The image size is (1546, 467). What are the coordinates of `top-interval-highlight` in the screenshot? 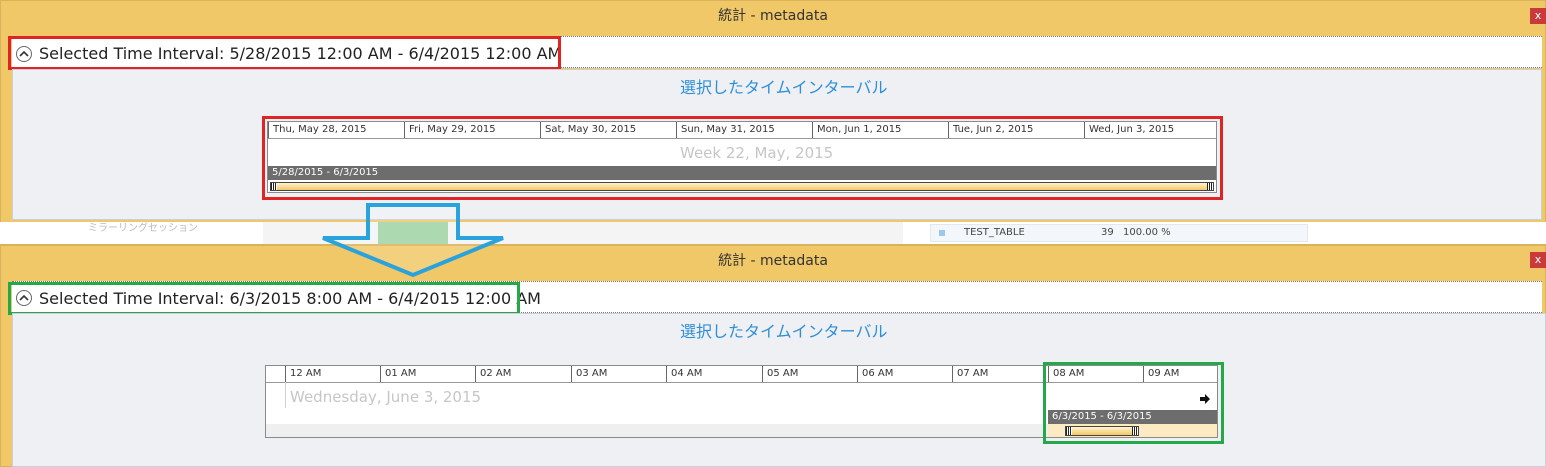 It's located at (284, 53).